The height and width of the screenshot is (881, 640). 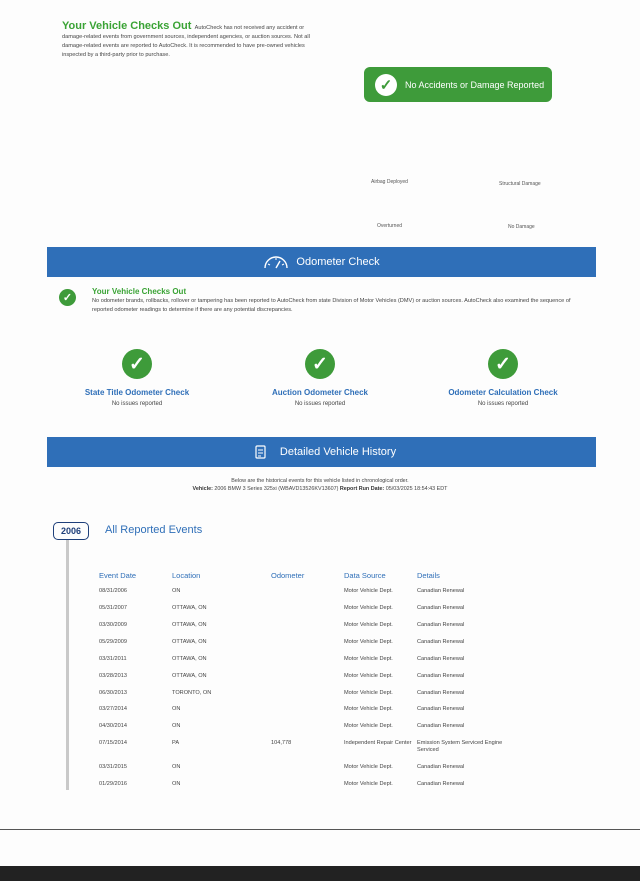 I want to click on detailed-history-header: Detailed Vehicle History, so click(x=321, y=452).